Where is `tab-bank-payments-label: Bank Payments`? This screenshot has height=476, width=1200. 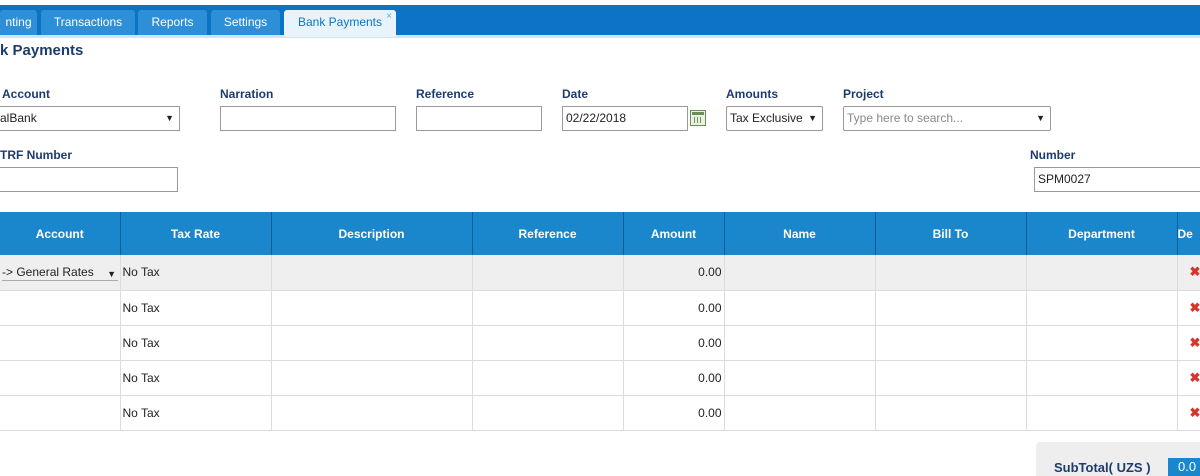 tab-bank-payments-label: Bank Payments is located at coordinates (340, 22).